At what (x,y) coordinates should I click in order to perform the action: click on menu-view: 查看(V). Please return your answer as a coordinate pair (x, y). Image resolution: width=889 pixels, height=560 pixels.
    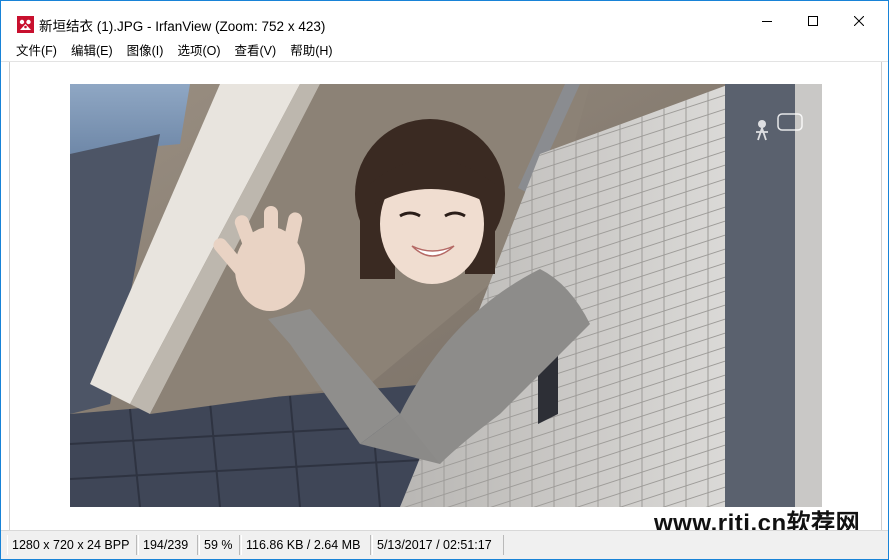
    Looking at the image, I should click on (256, 51).